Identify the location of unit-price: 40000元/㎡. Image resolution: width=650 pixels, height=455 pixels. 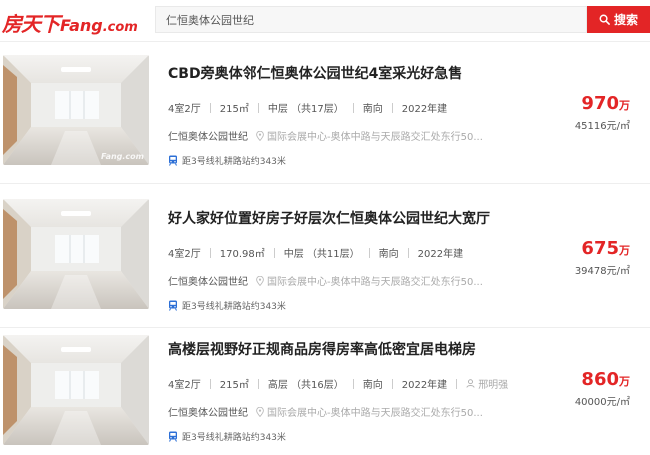
(602, 402).